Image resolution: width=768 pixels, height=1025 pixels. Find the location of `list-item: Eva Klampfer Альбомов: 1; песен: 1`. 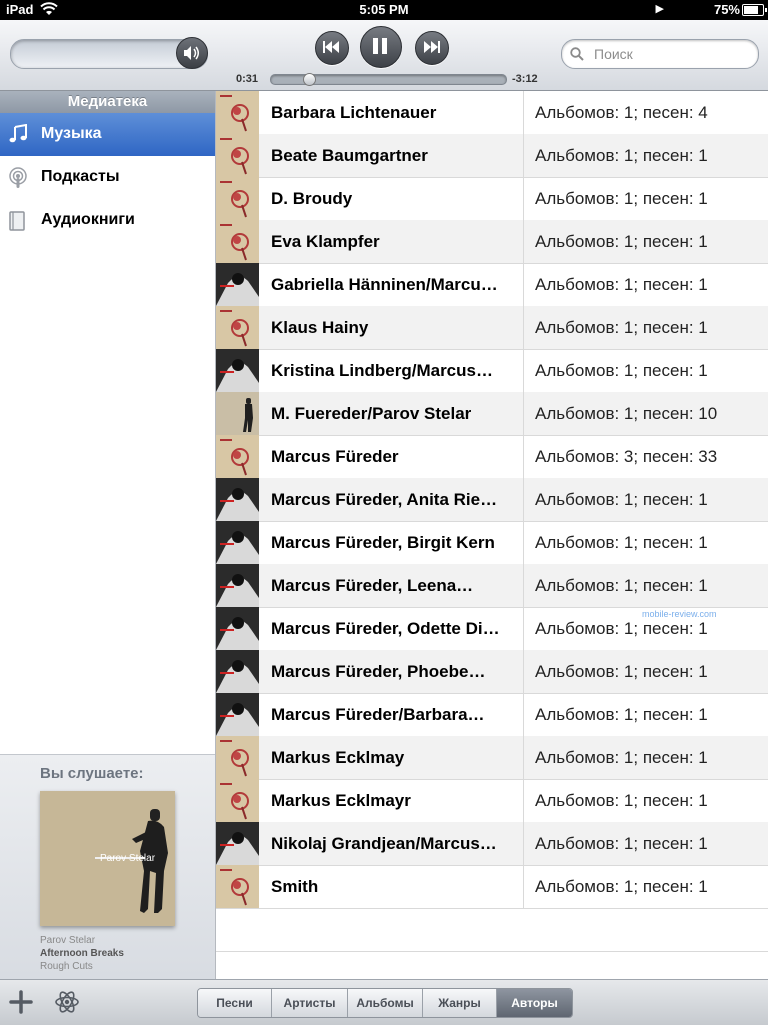

list-item: Eva Klampfer Альбомов: 1; песен: 1 is located at coordinates (492, 242).